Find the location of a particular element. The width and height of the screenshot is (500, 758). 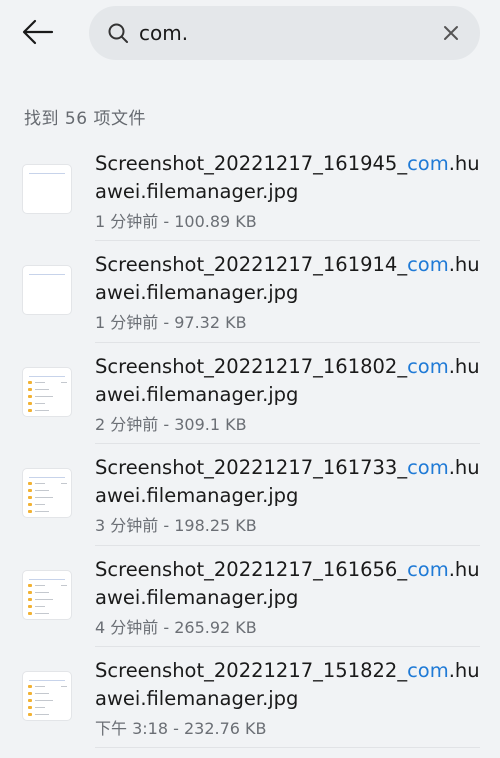

file-time: 4 分钟前 is located at coordinates (127, 627).